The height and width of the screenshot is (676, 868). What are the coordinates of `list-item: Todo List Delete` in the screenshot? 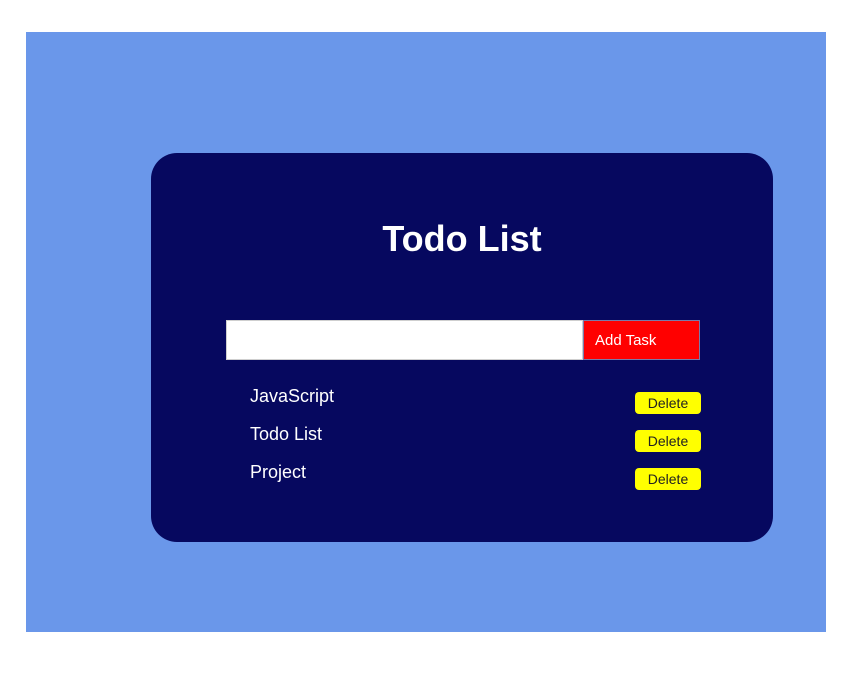 It's located at (476, 438).